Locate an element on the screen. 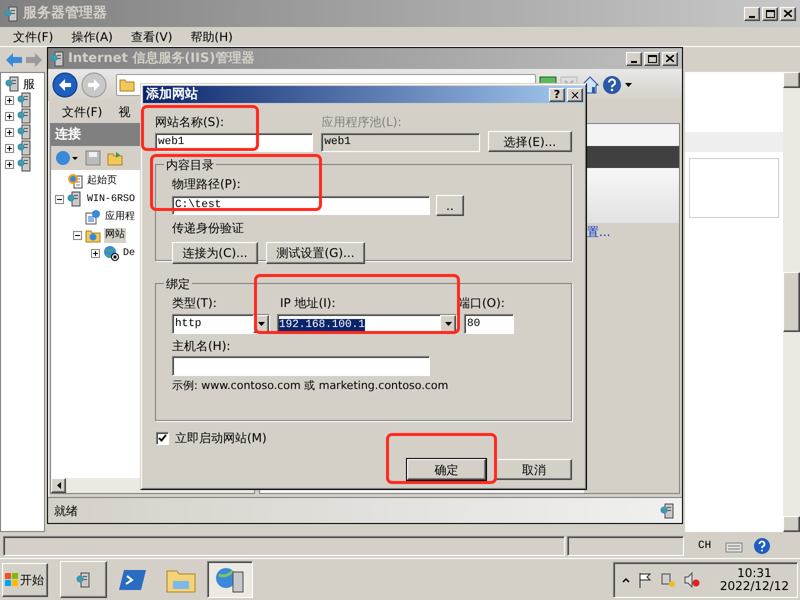  app-pool-field: web1 is located at coordinates (400, 142).